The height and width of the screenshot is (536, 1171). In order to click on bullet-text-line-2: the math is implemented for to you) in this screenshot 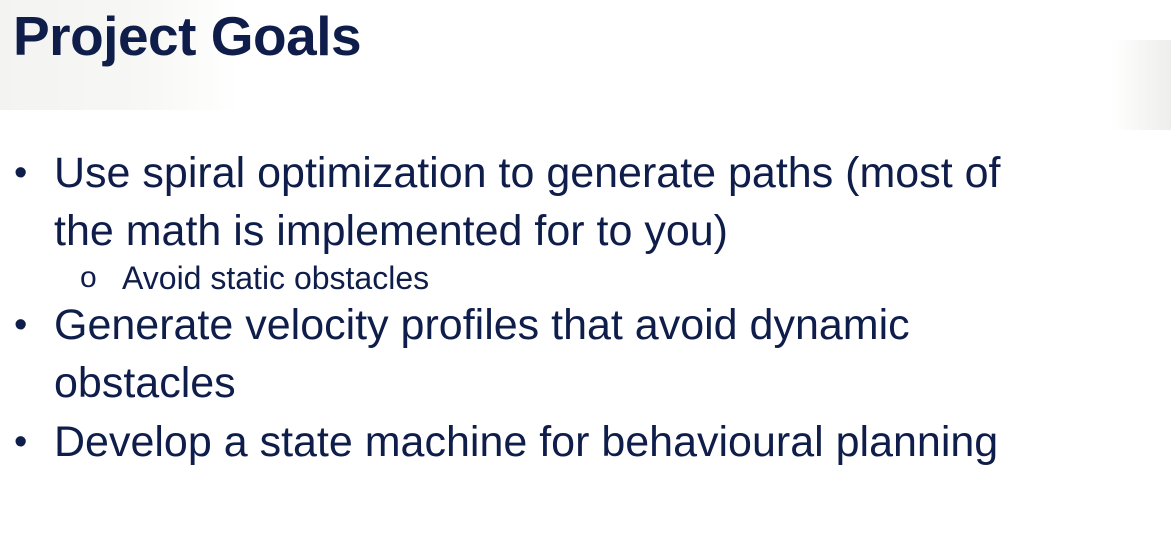, I will do `click(391, 231)`.